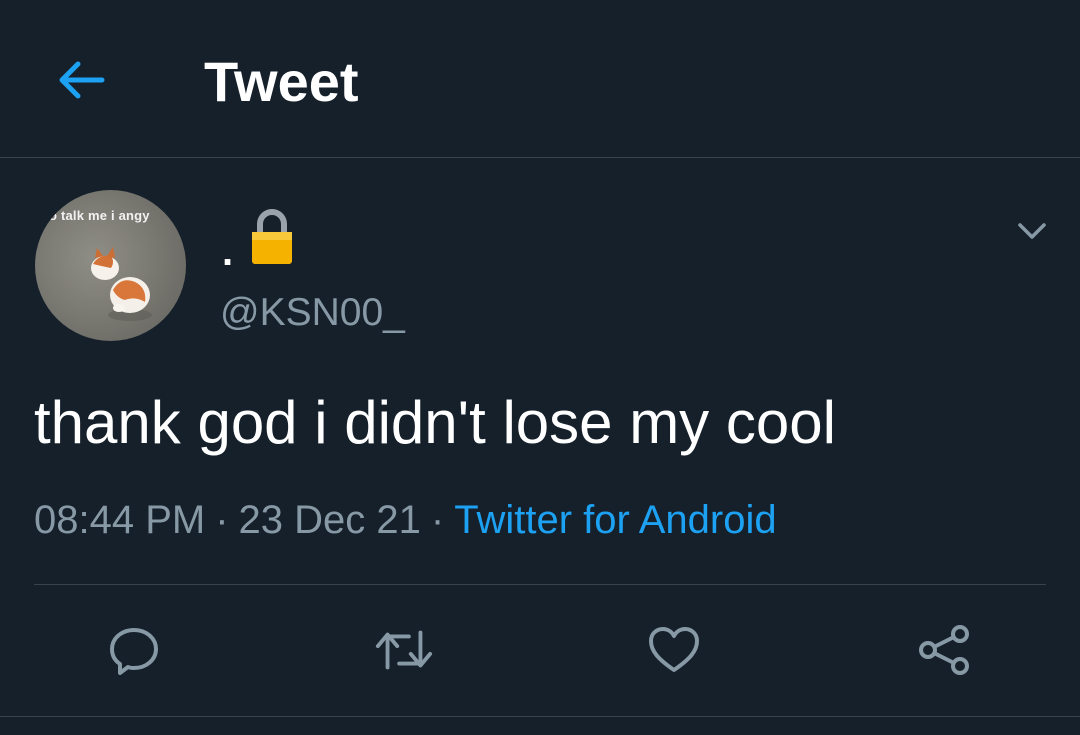 The width and height of the screenshot is (1080, 735). Describe the element at coordinates (272, 236) in the screenshot. I see `lock-icon` at that location.